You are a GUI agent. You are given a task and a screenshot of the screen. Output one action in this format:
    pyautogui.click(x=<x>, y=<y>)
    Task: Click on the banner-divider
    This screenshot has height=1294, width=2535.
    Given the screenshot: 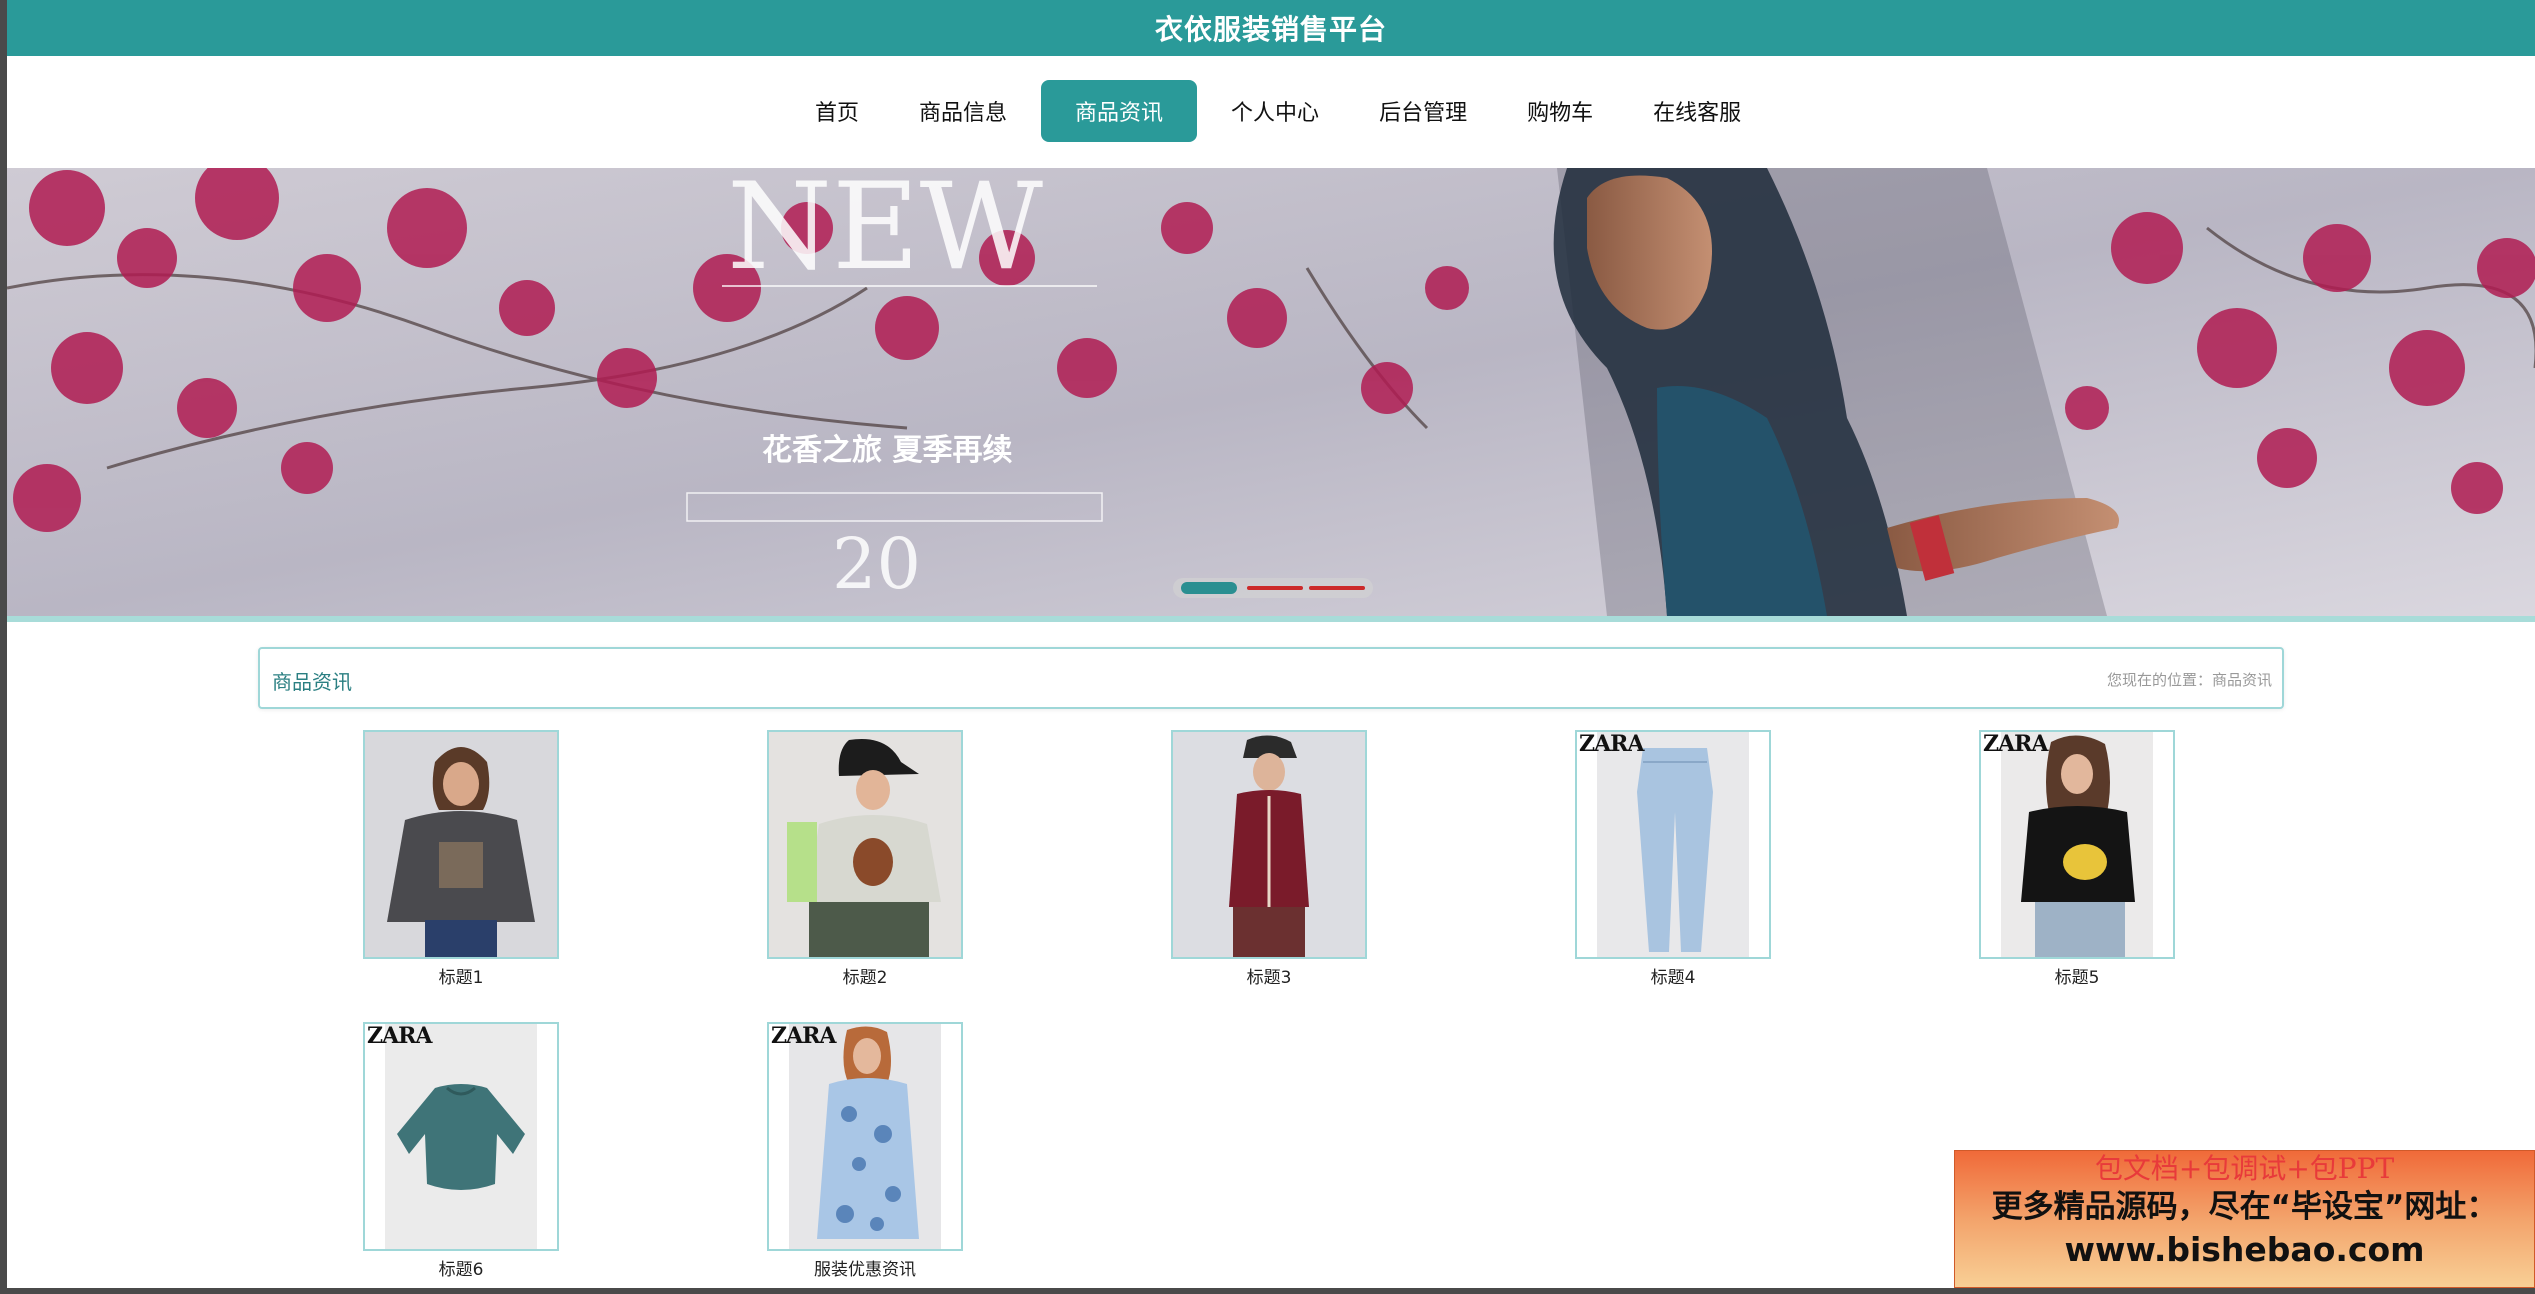 What is the action you would take?
    pyautogui.click(x=1271, y=619)
    